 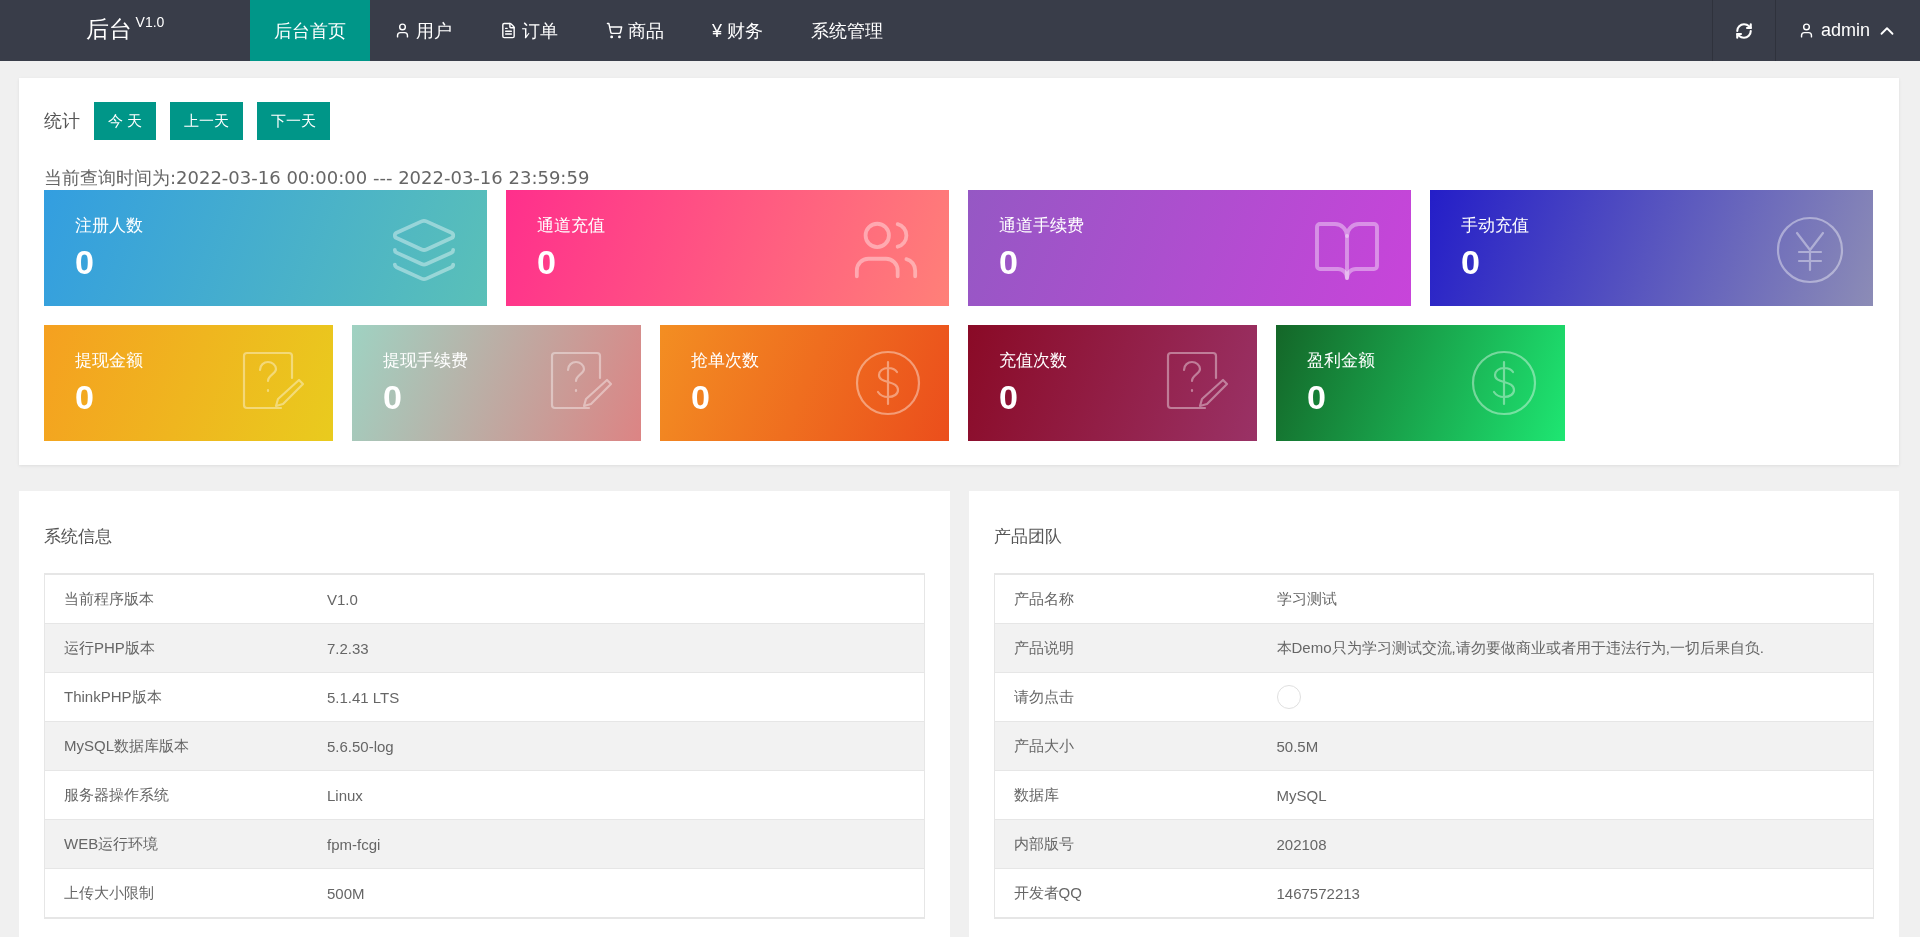 What do you see at coordinates (1043, 844) in the screenshot?
I see `table-cell-text: 内部版号` at bounding box center [1043, 844].